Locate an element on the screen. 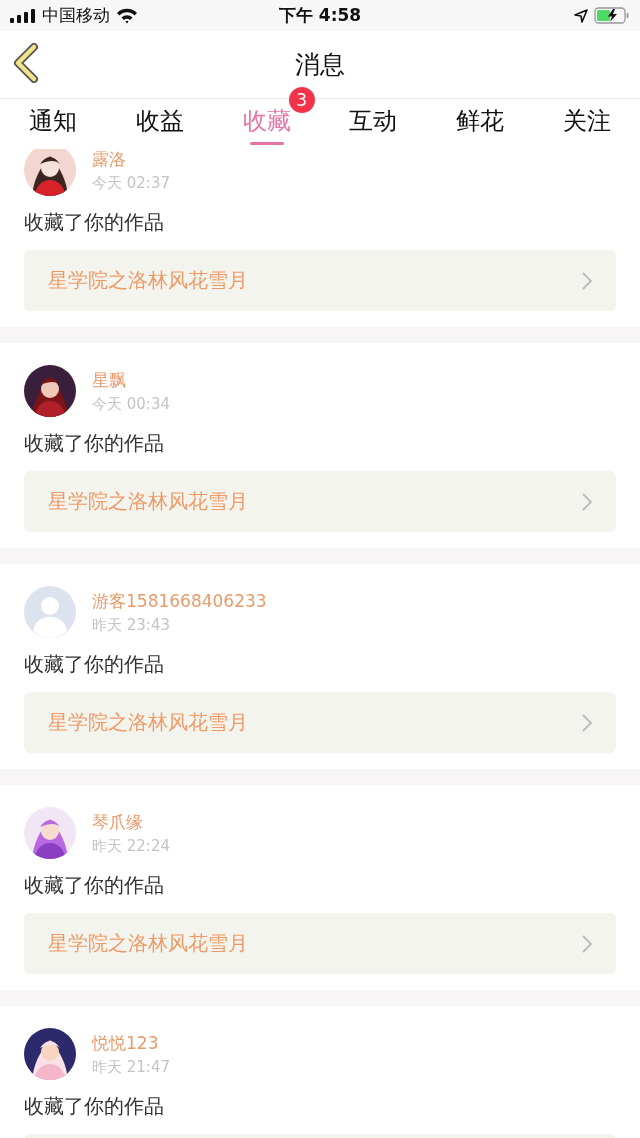 The image size is (640, 1138). tab: 关注 is located at coordinates (586, 124).